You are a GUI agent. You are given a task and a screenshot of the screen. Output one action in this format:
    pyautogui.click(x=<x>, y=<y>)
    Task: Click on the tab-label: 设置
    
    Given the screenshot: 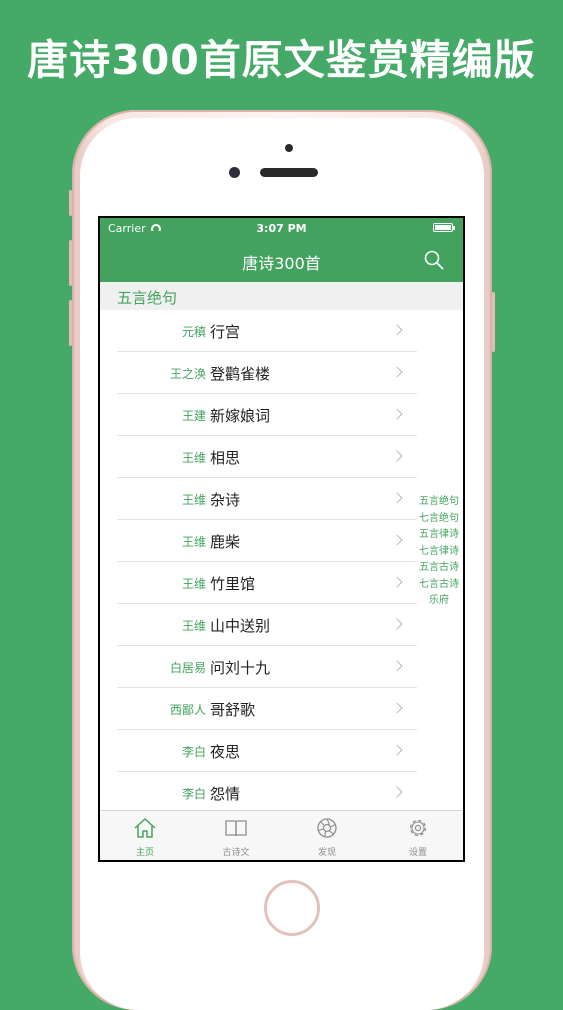 What is the action you would take?
    pyautogui.click(x=418, y=851)
    